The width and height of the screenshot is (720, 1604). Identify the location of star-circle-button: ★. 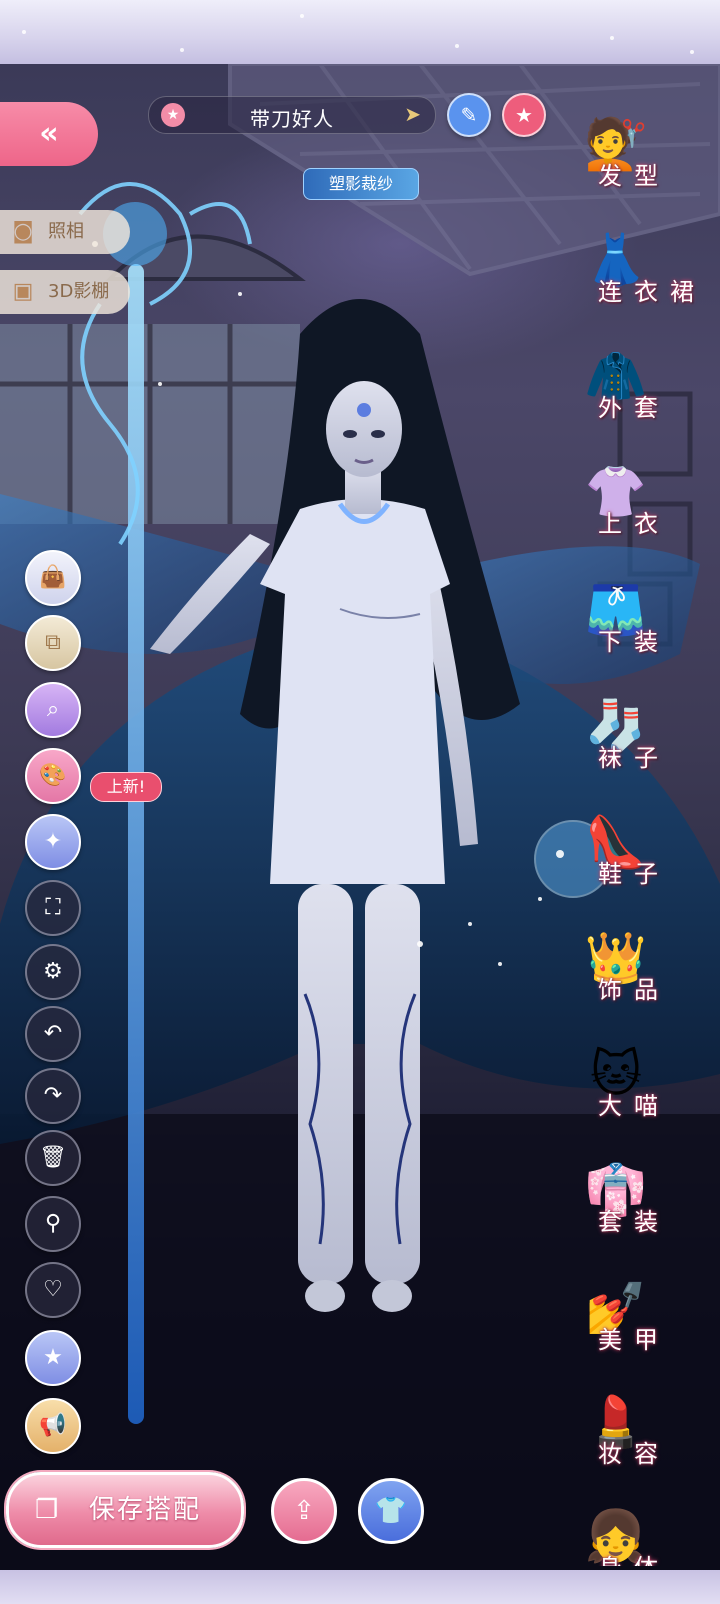
(53, 1358).